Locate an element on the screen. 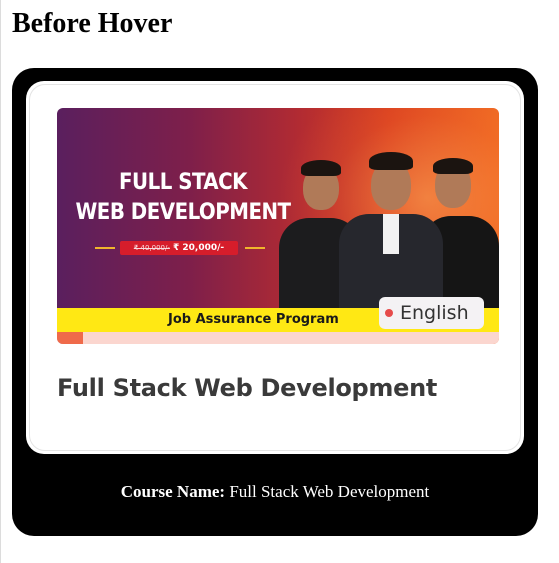 The image size is (559, 563). price-tag: ₹ 40,000/- ₹ 20,000/- is located at coordinates (179, 248).